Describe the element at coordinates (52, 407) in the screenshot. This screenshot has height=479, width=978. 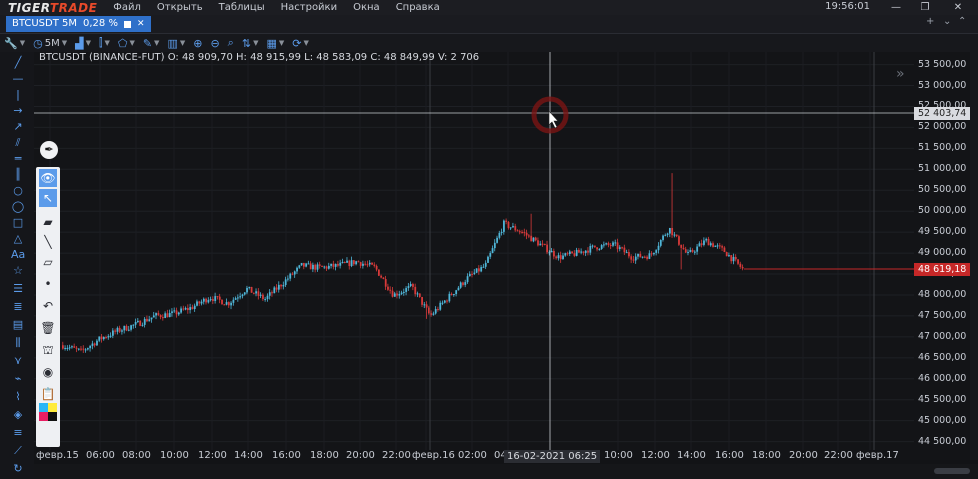
I see `color-yellow` at that location.